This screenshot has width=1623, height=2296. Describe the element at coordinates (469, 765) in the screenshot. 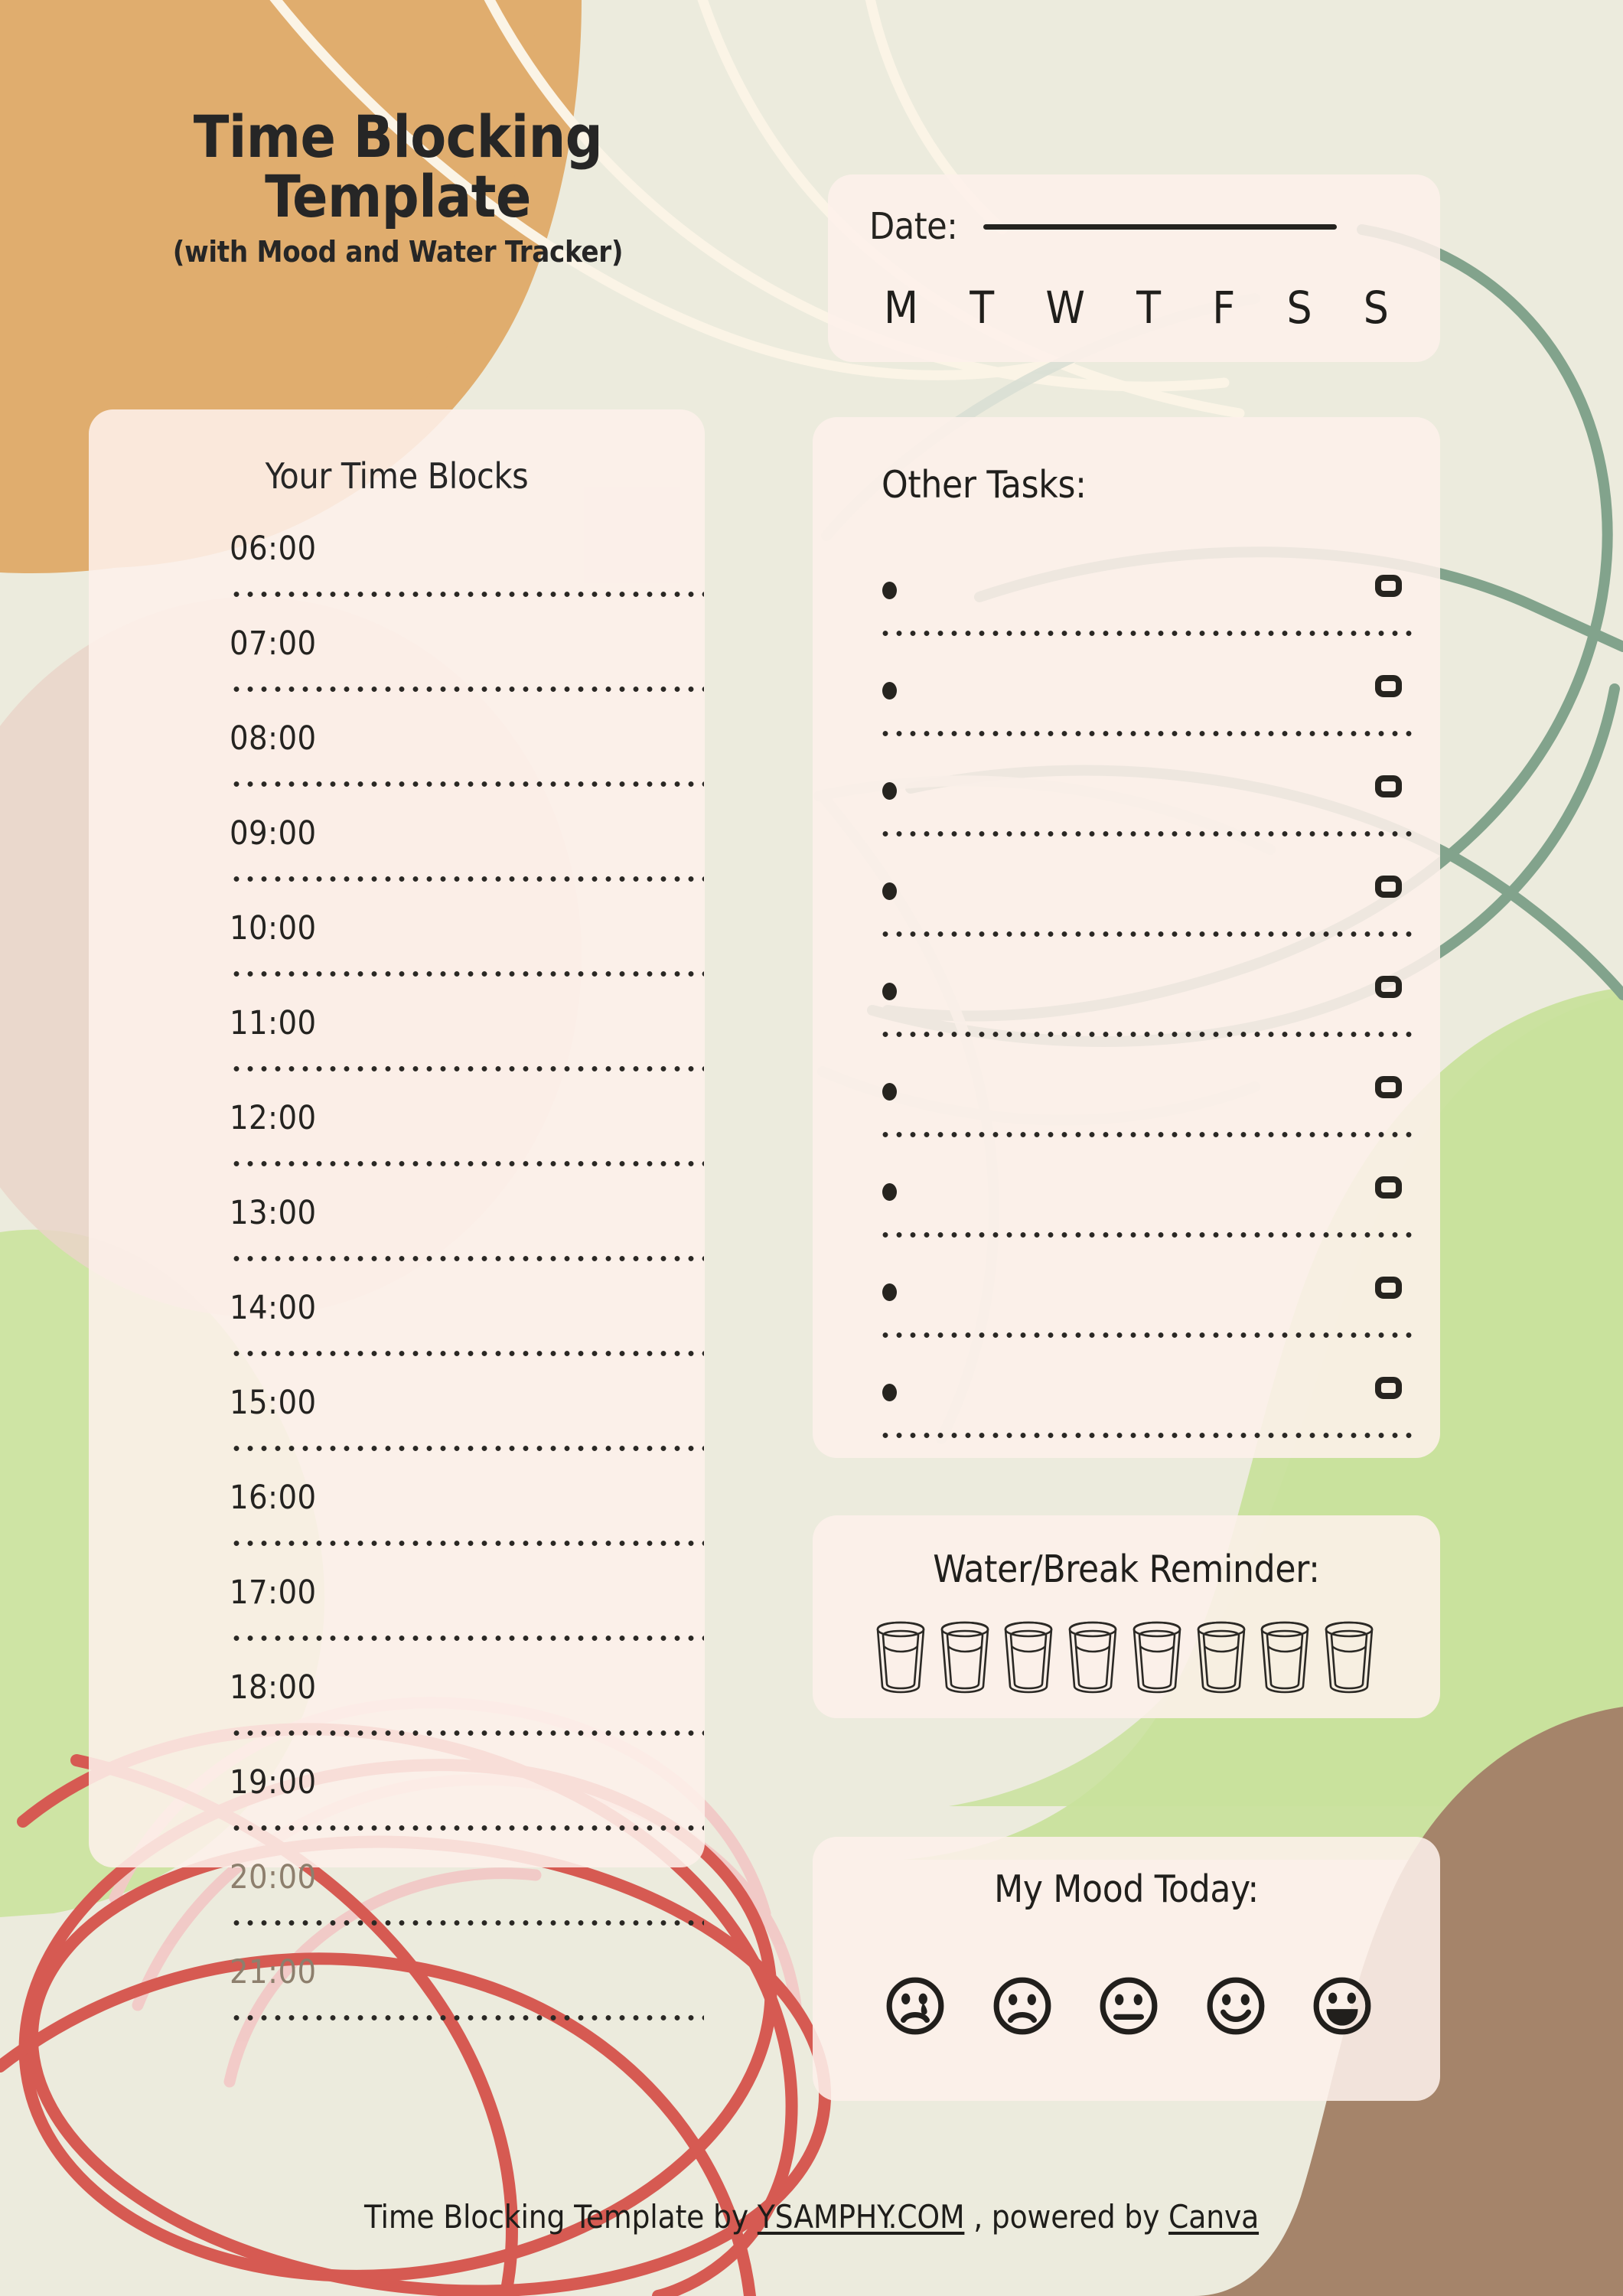

I see `time-block-row: 08:00` at that location.